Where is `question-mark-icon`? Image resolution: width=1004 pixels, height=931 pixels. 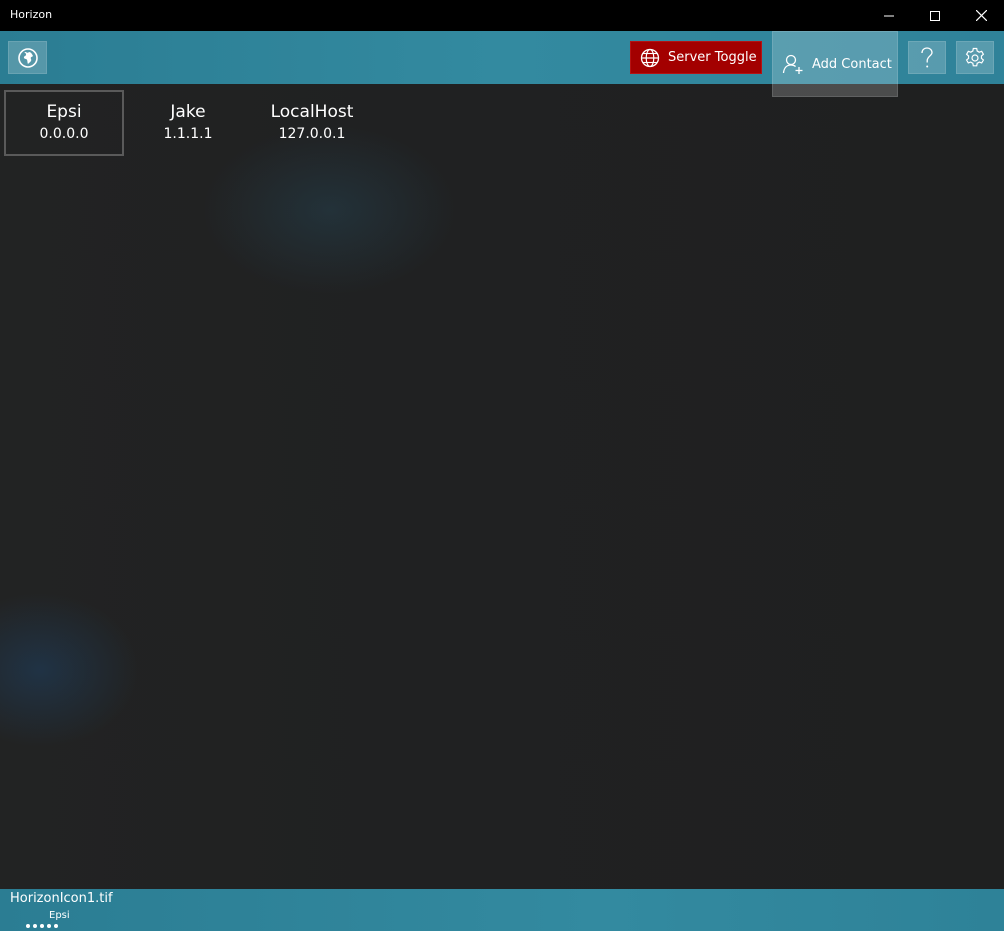 question-mark-icon is located at coordinates (927, 56).